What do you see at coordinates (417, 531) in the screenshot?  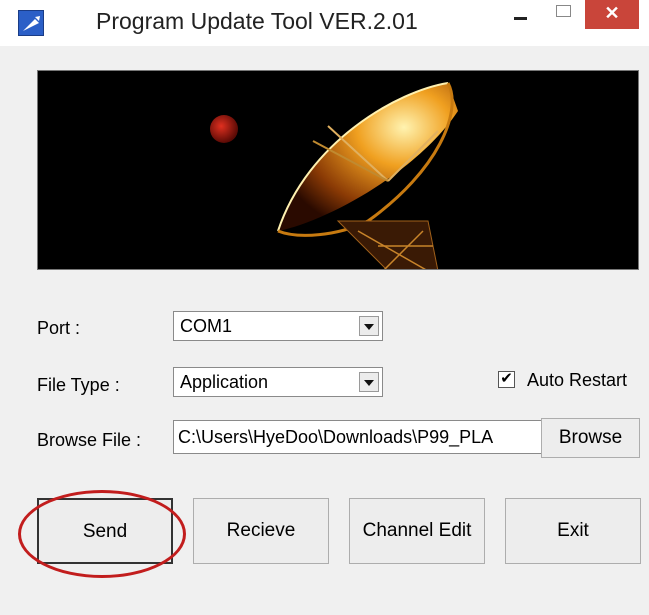 I see `channel-edit-button: Channel Edit` at bounding box center [417, 531].